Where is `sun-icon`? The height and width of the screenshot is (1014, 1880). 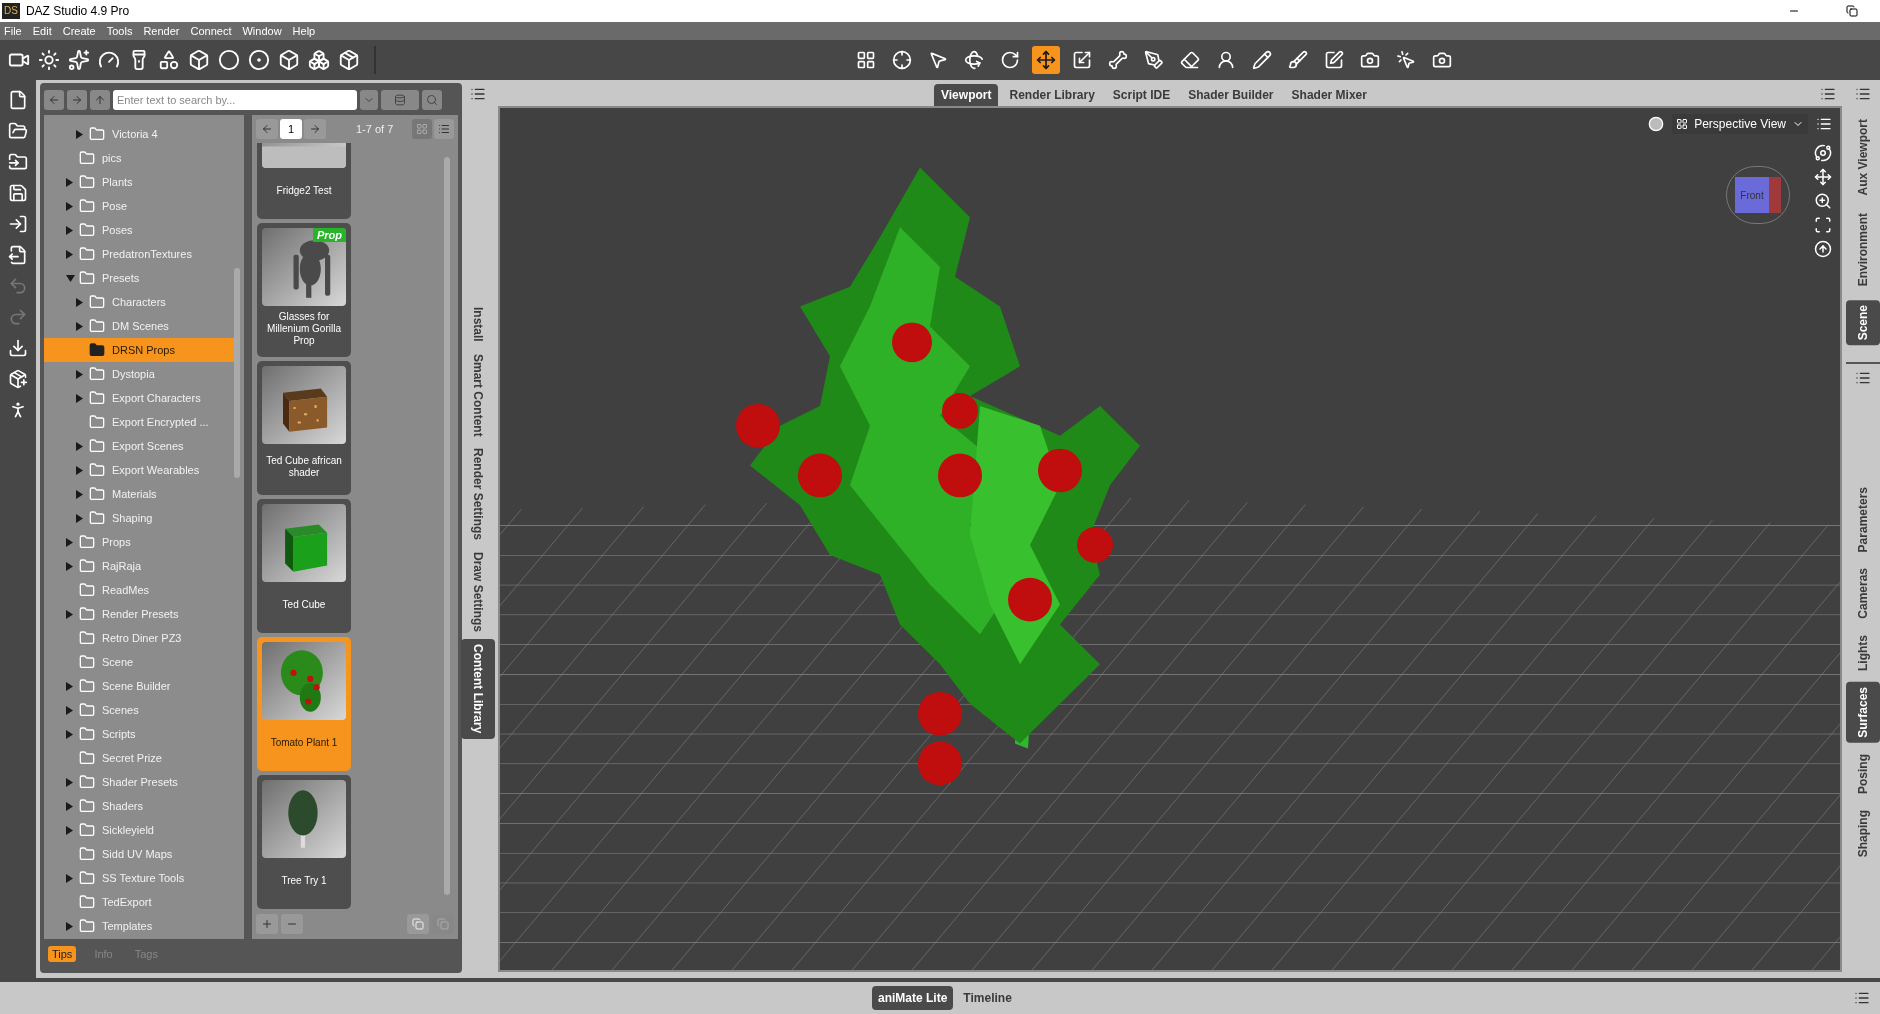 sun-icon is located at coordinates (49, 60).